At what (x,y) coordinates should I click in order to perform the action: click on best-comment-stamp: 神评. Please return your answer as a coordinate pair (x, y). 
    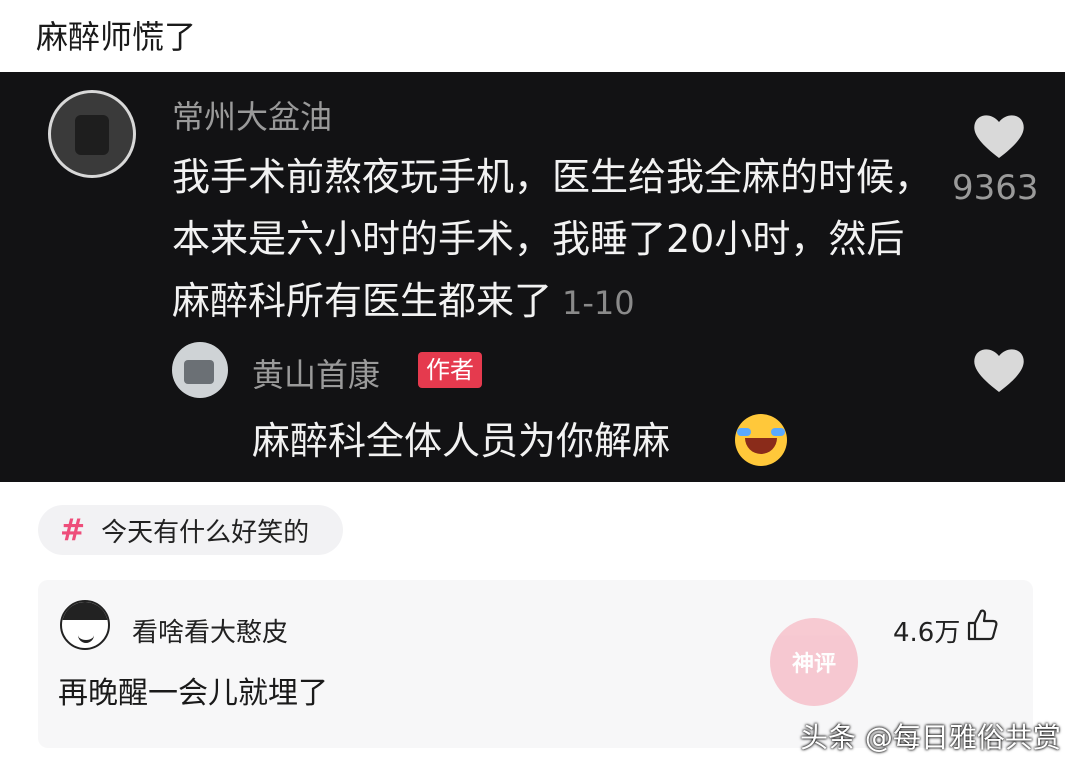
    Looking at the image, I should click on (814, 662).